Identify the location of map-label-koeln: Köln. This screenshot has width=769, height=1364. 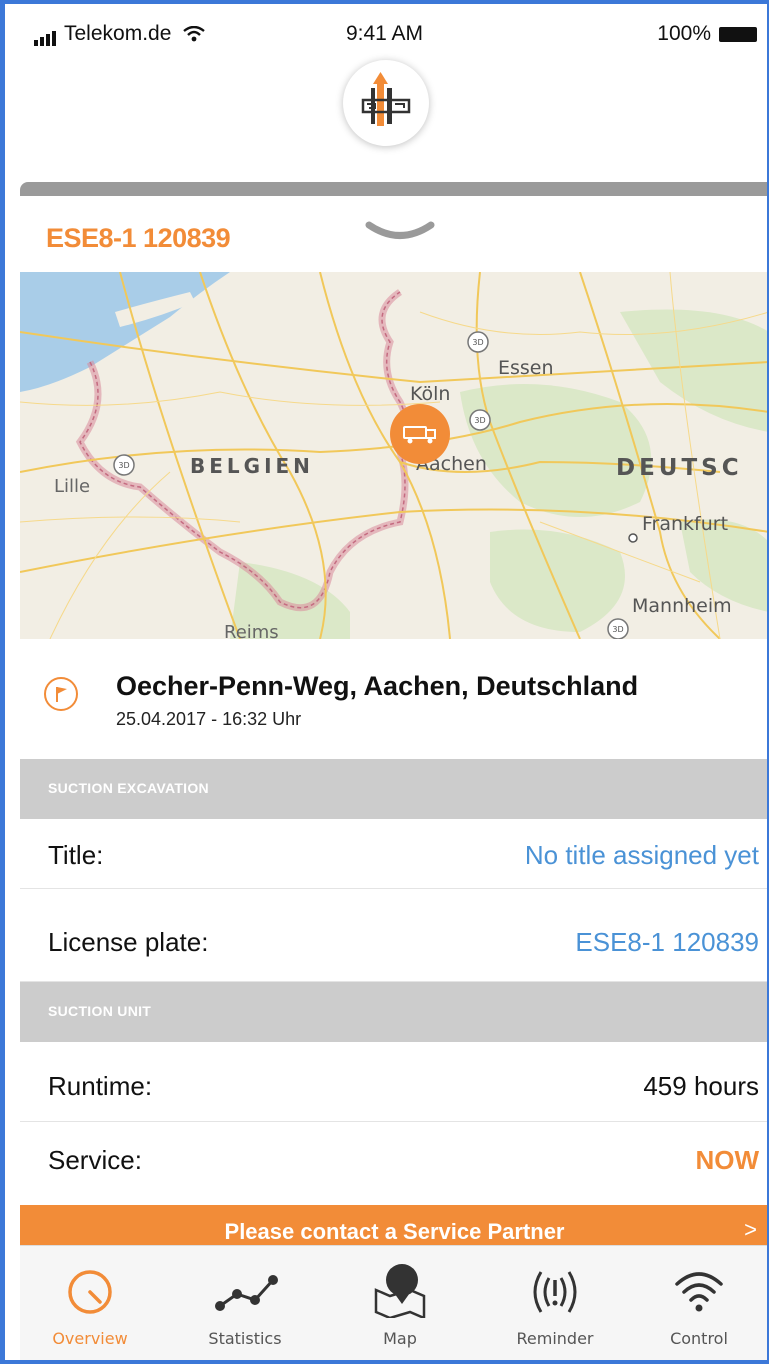
(430, 394).